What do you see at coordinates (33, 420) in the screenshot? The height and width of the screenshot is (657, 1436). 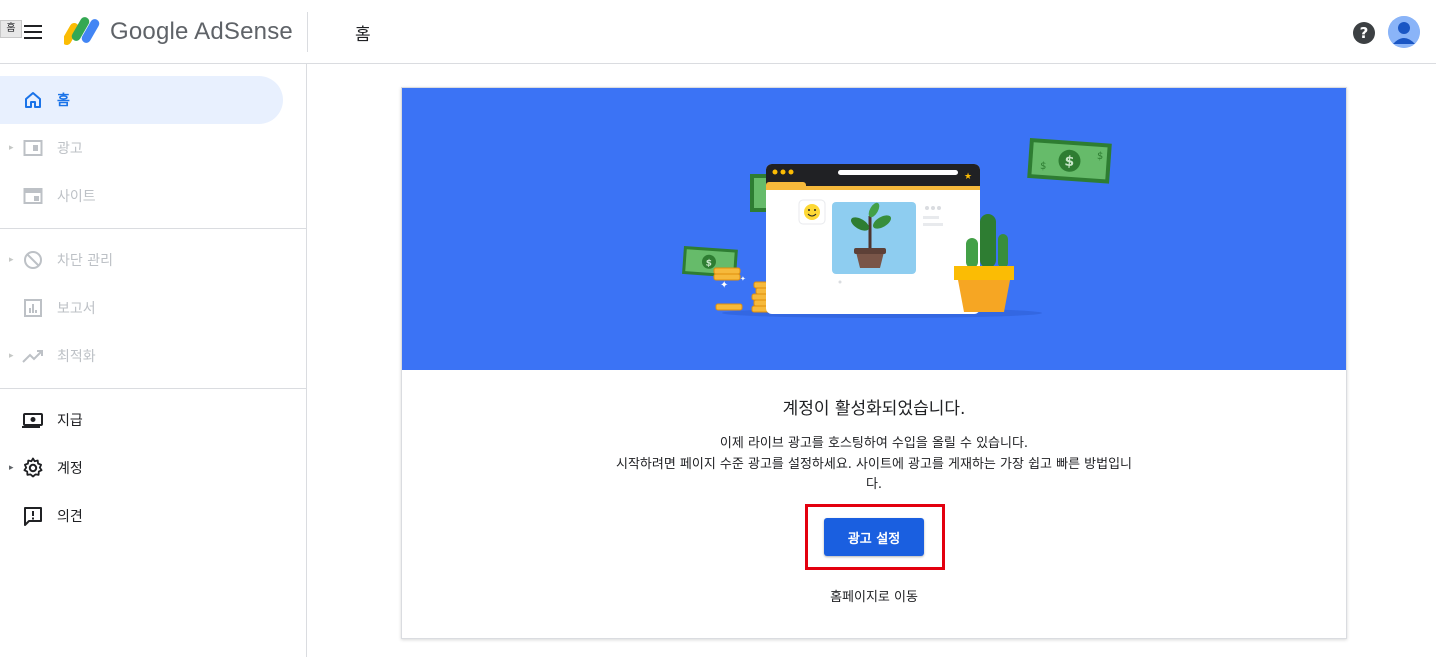 I see `payments-icon` at bounding box center [33, 420].